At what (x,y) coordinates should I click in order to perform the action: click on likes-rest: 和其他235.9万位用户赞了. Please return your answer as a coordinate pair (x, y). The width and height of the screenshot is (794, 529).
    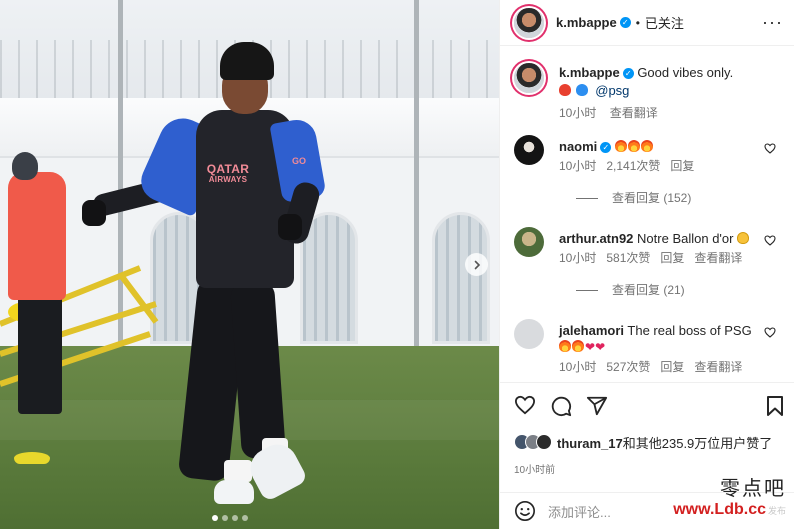
    Looking at the image, I should click on (697, 443).